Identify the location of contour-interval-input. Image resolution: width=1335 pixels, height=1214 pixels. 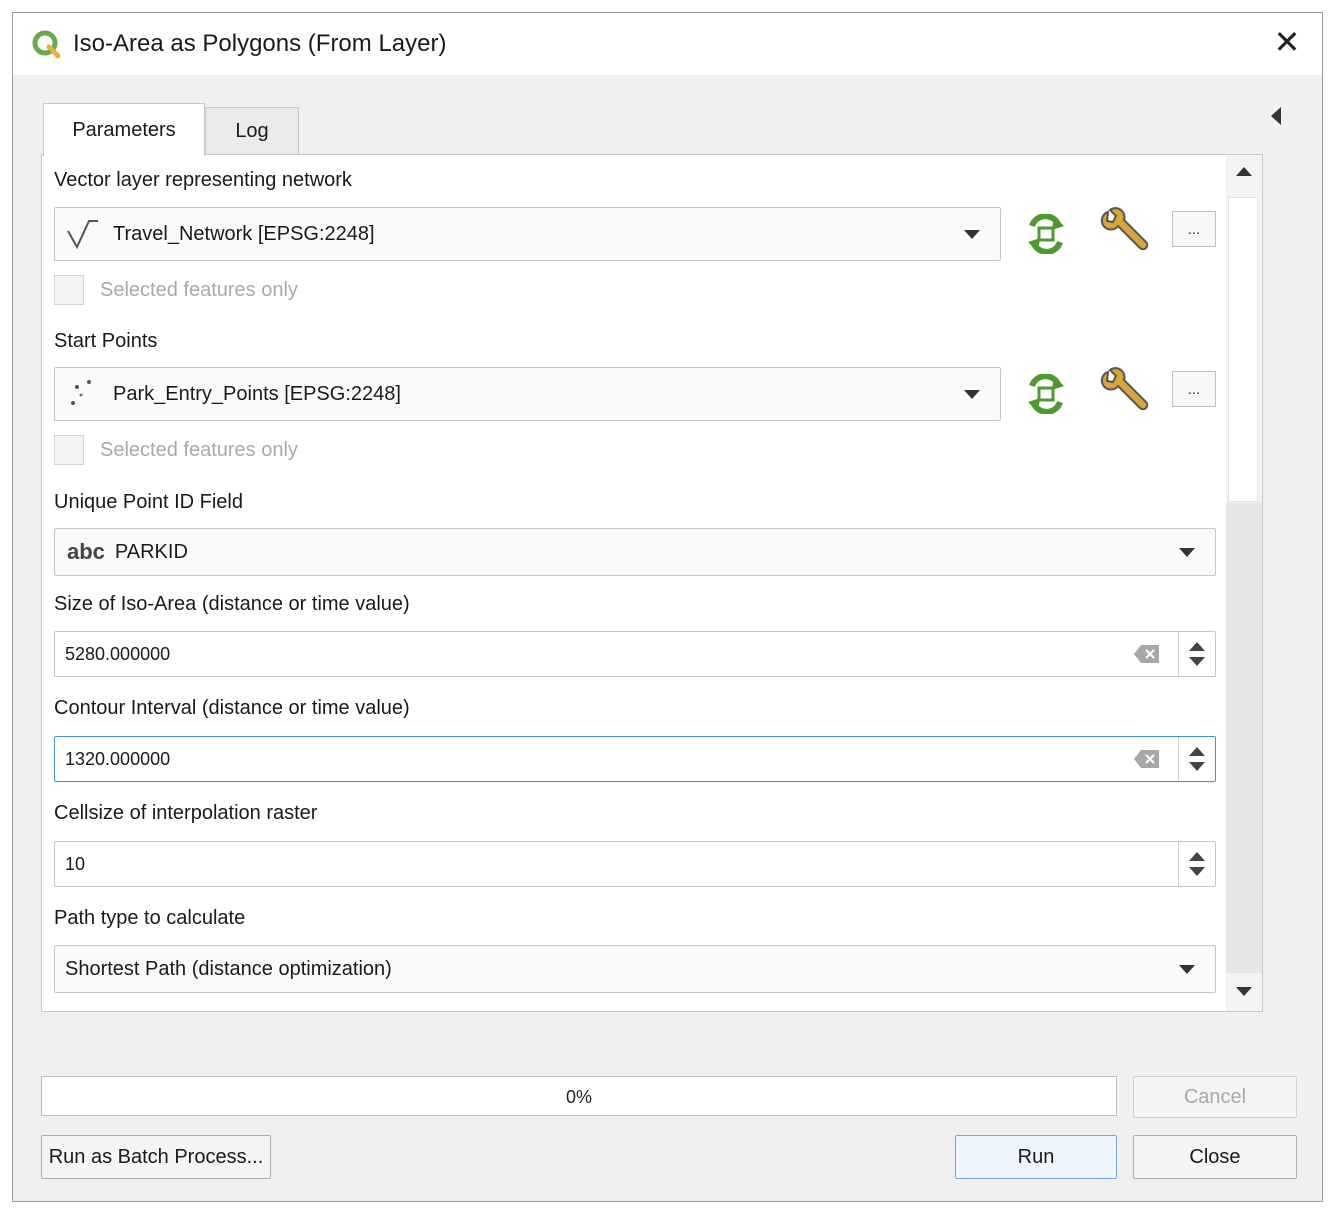
(585, 759).